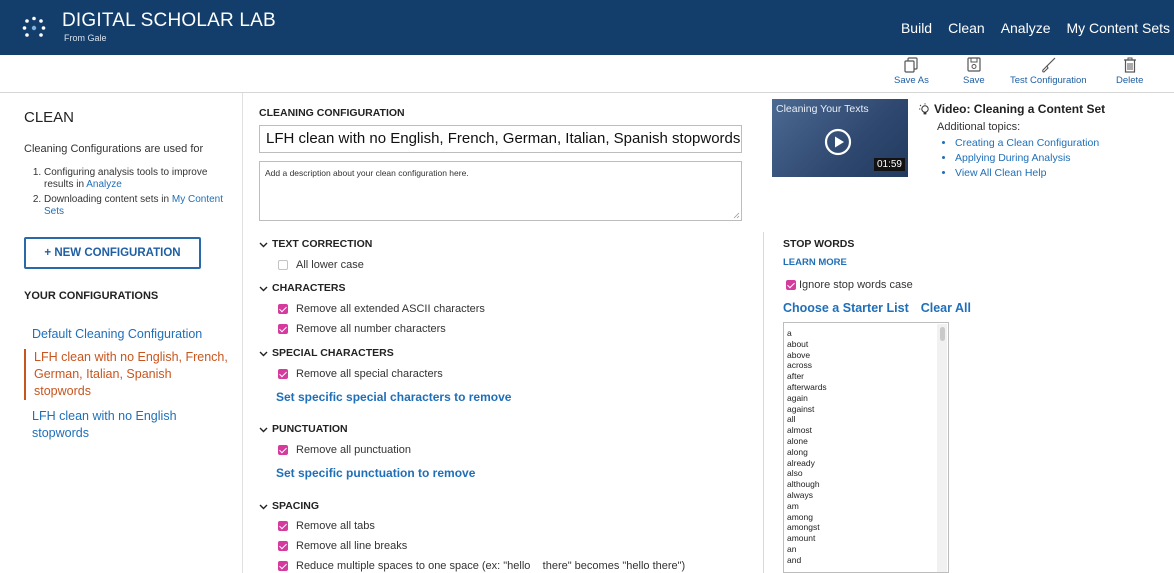  Describe the element at coordinates (34, 26) in the screenshot. I see `dsl-logo-icon` at that location.